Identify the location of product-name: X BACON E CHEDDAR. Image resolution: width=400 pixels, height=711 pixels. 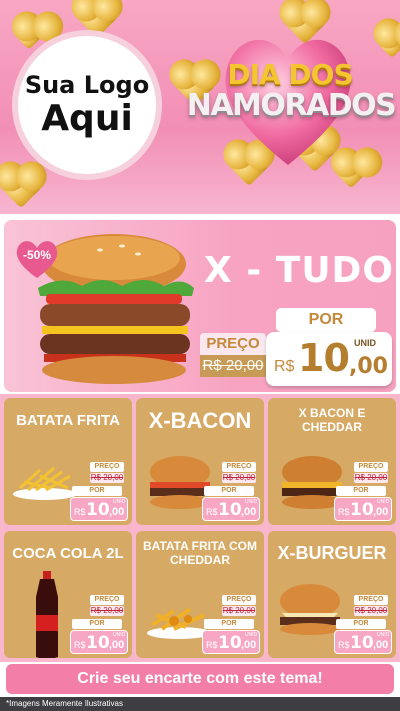
(332, 420).